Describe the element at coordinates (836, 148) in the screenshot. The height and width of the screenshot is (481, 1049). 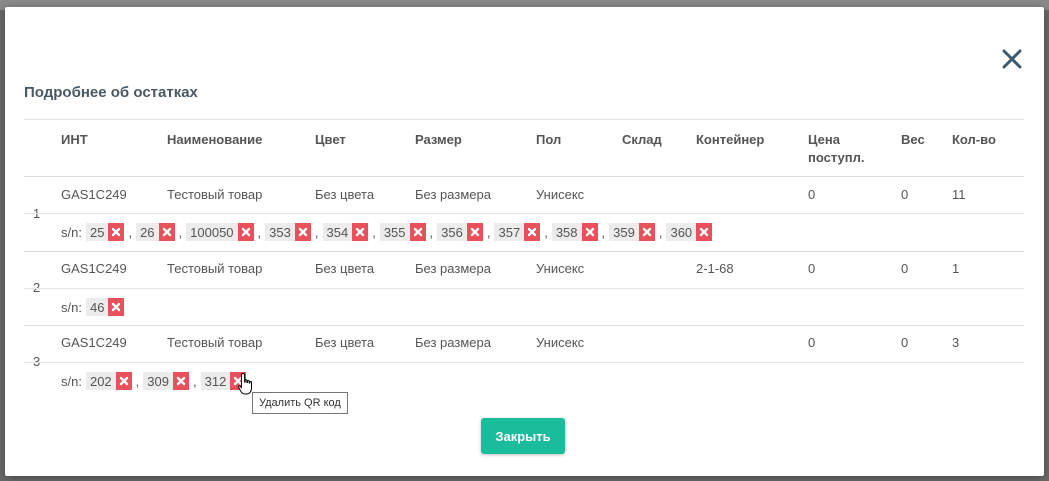
I see `column-header-price: Цена поступл.` at that location.